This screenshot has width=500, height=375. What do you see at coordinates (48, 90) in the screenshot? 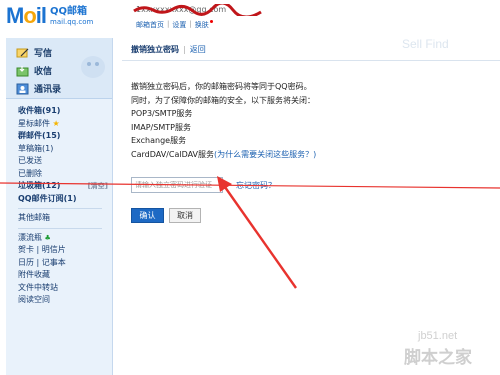
I see `contacts-label: 通讯录` at bounding box center [48, 90].